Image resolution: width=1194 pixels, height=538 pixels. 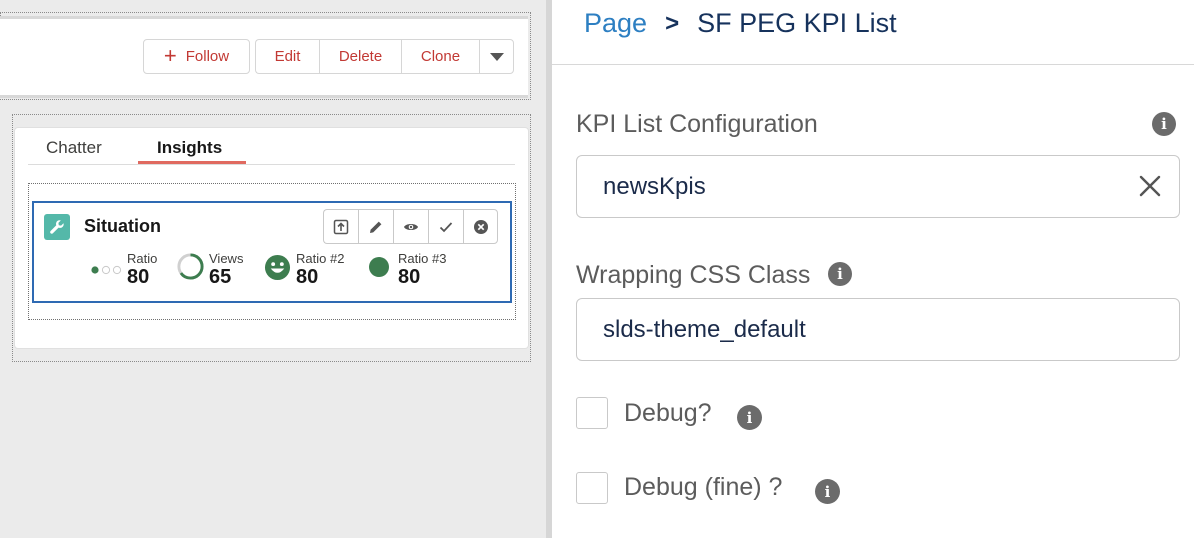 What do you see at coordinates (57, 227) in the screenshot?
I see `wrench-icon` at bounding box center [57, 227].